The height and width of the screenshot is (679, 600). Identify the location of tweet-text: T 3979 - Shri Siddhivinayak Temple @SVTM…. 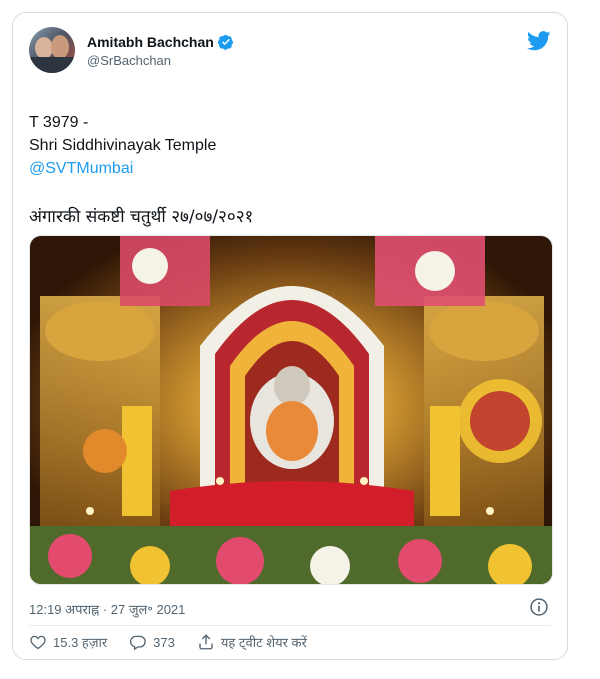
(122, 145).